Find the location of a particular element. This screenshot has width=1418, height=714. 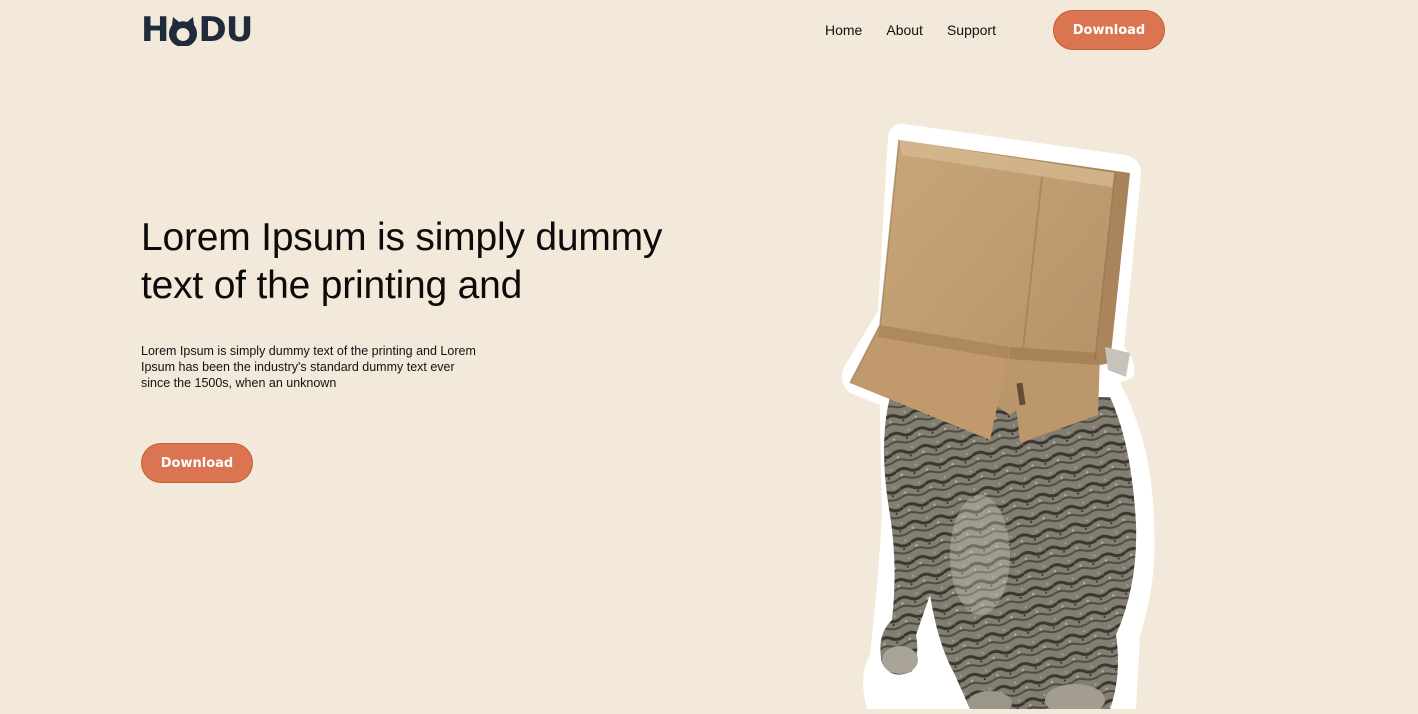

main-nav: Home About Support is located at coordinates (910, 30).